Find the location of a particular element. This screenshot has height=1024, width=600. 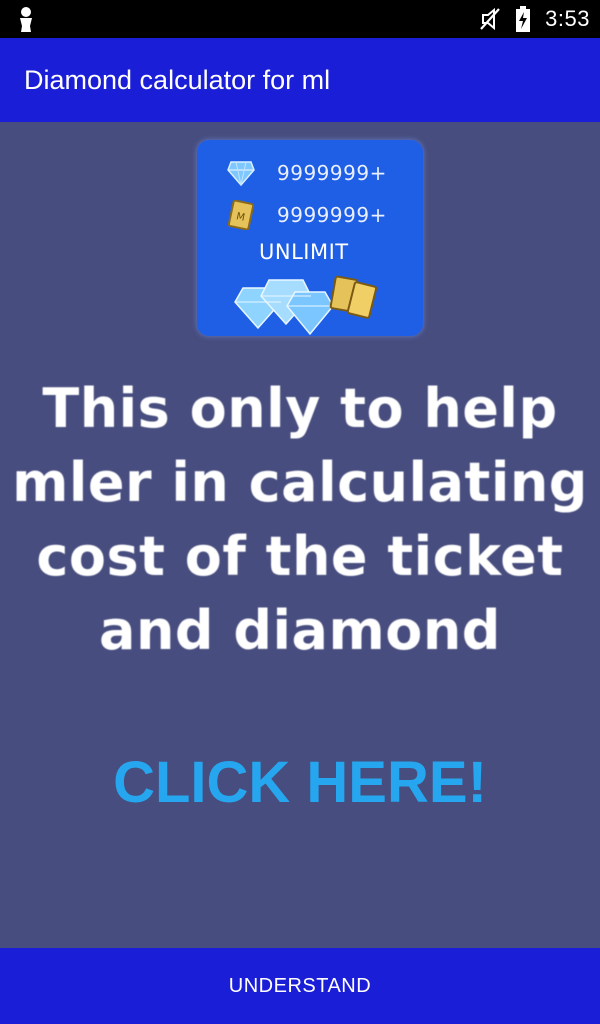

message-line-3: cost of the ticket is located at coordinates (300, 556).